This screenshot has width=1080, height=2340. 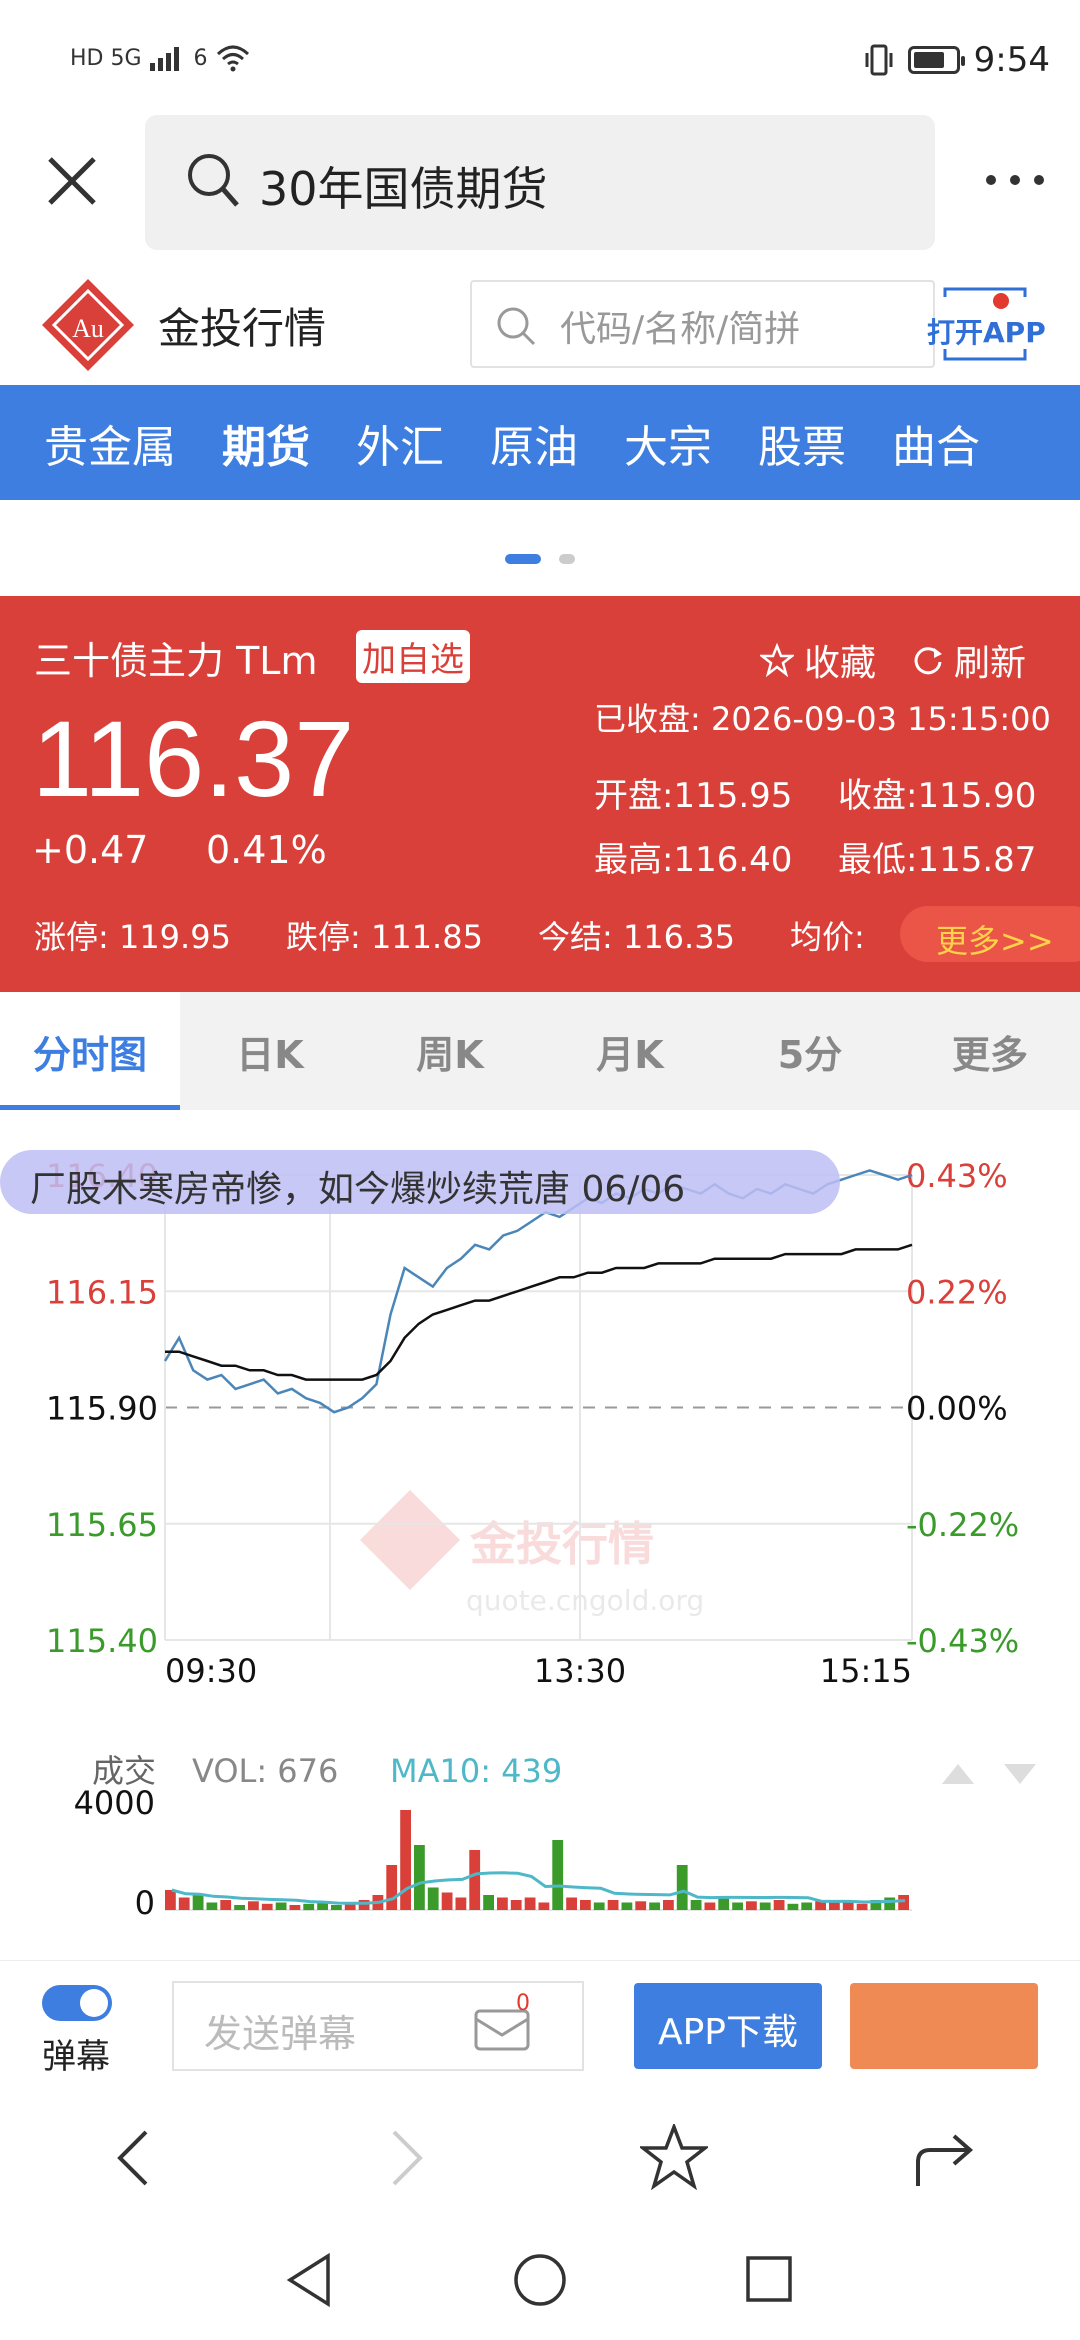 I want to click on system-recents-icon, so click(x=769, y=2279).